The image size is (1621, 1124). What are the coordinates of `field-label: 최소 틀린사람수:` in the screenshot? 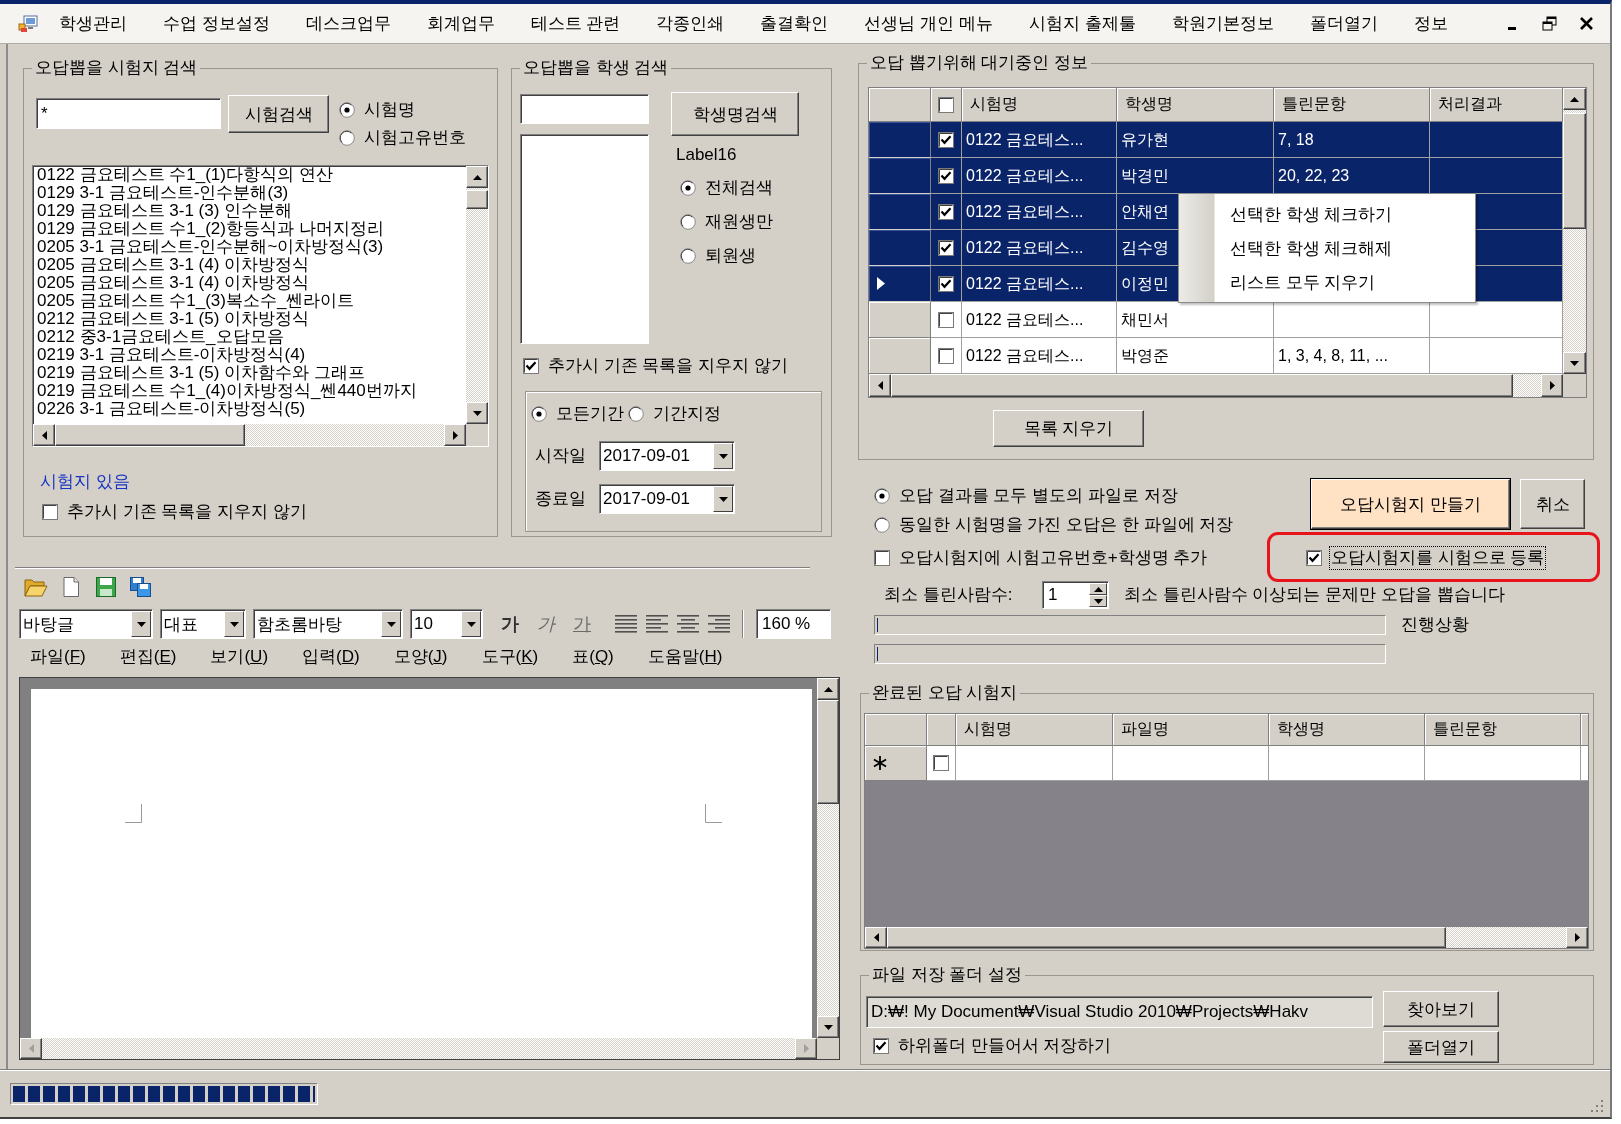 It's located at (949, 595).